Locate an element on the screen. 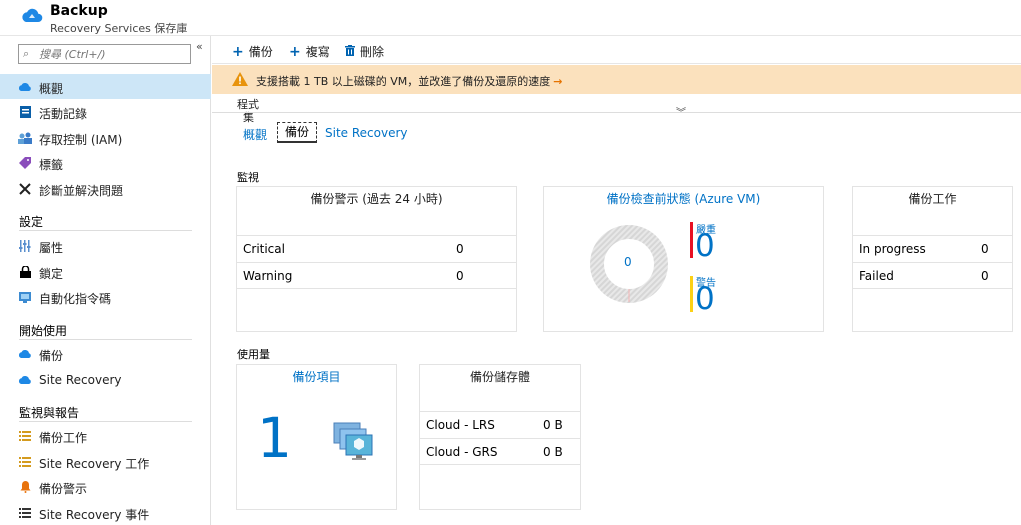  replicate-button-label: 複寫 is located at coordinates (317, 52).